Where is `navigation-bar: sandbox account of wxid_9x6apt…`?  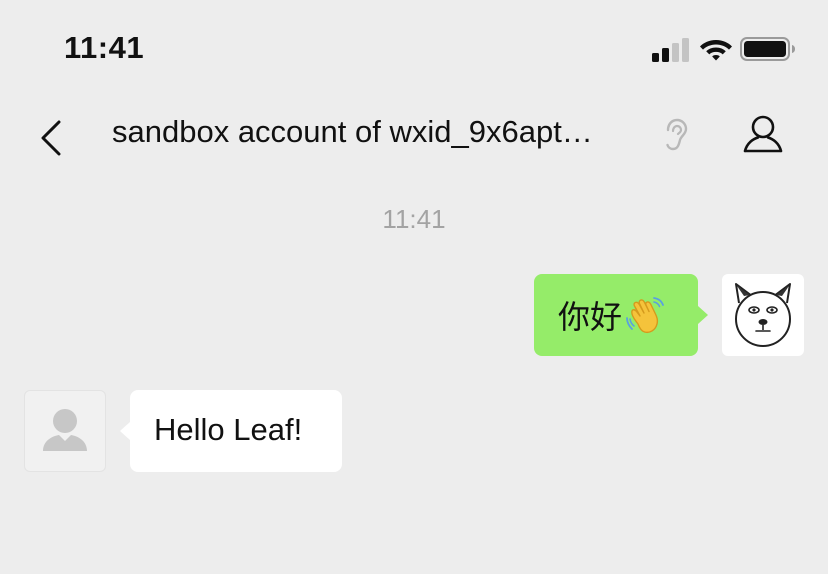
navigation-bar: sandbox account of wxid_9x6apt… is located at coordinates (414, 136).